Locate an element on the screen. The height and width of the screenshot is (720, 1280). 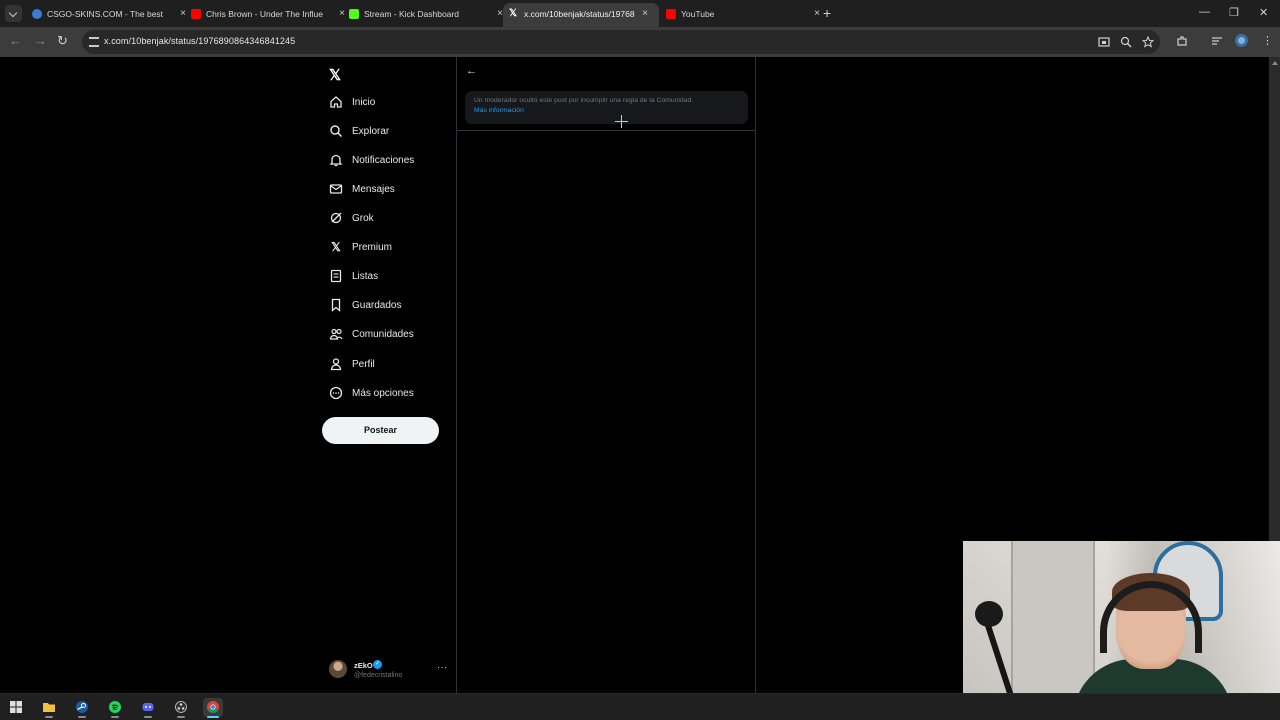
more-info-link: Más información is located at coordinates (611, 110).